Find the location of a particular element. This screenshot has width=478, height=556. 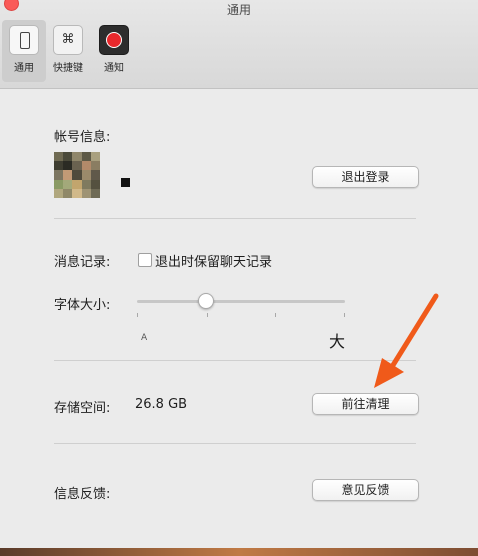

tab-shortcuts-label: 快捷键 is located at coordinates (68, 68).